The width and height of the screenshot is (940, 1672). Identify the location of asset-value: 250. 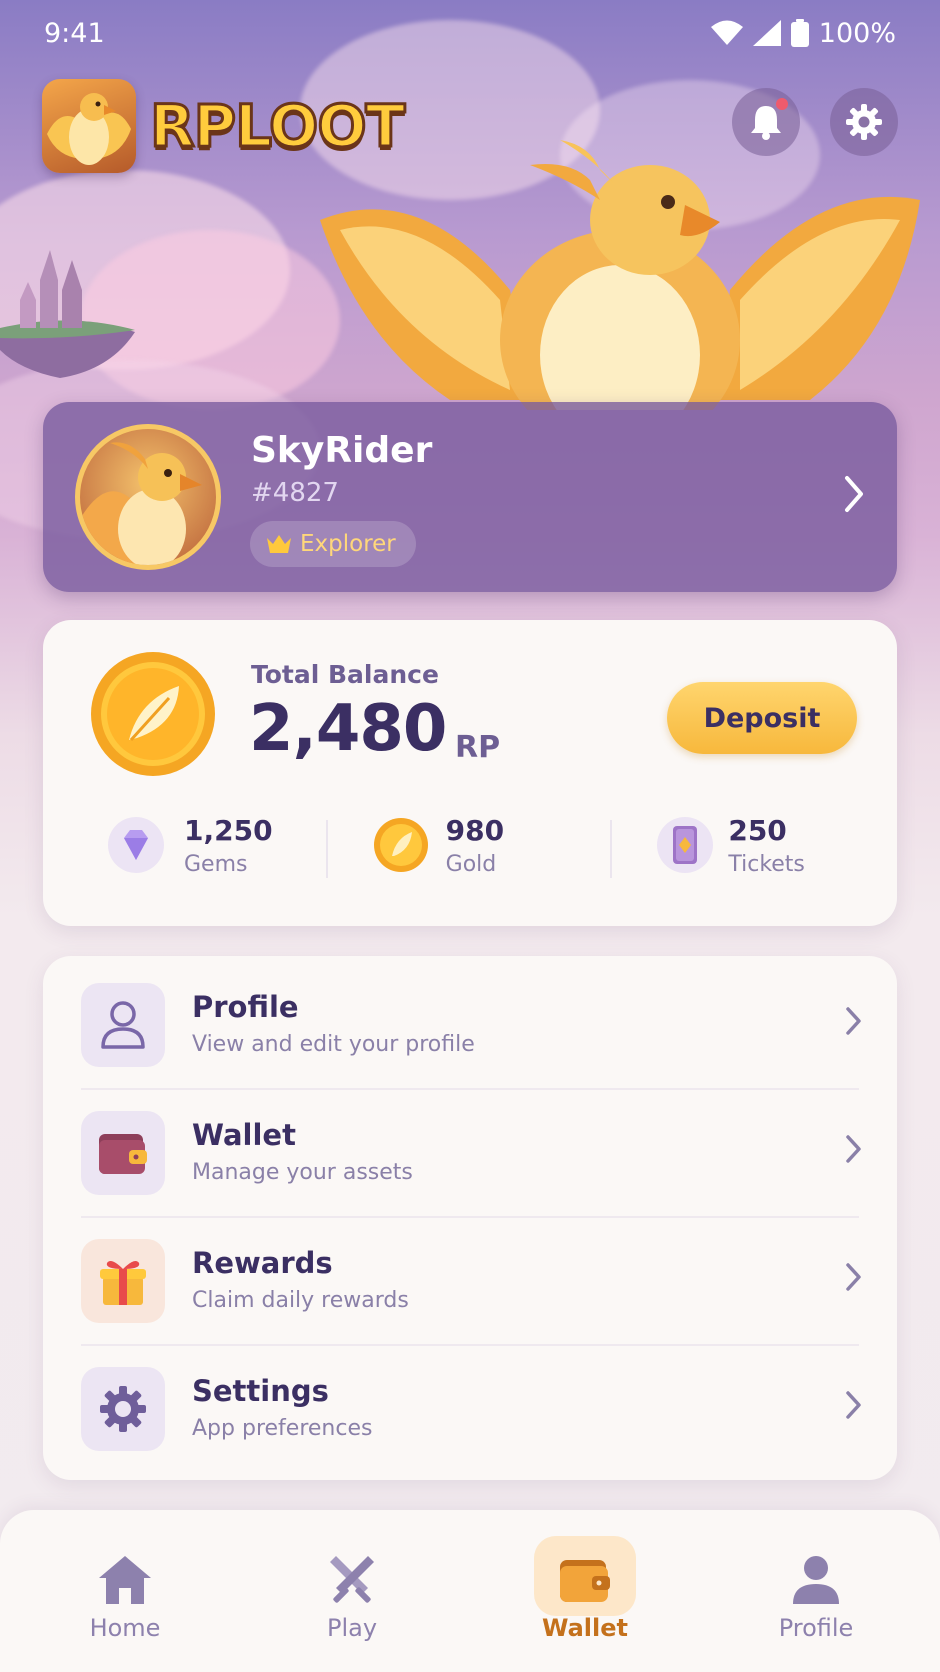
(757, 830).